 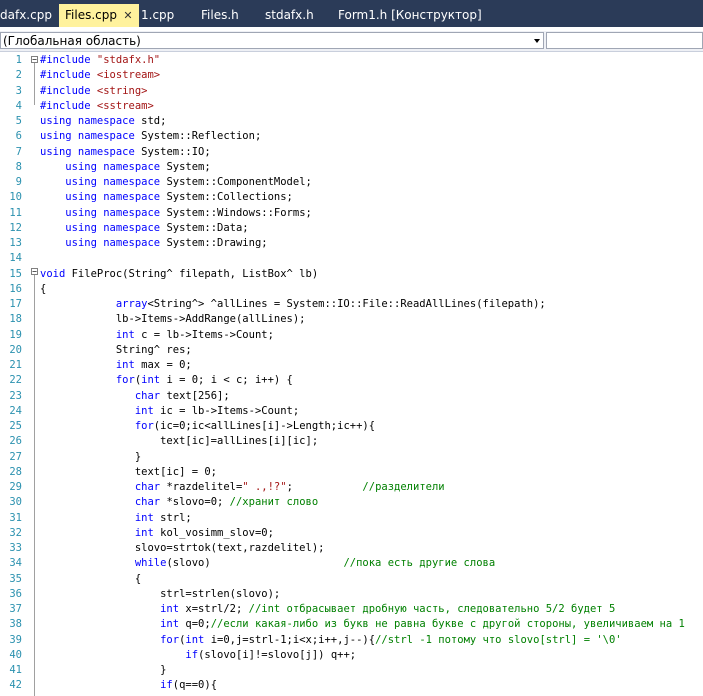 I want to click on code-text: char *razdelitel=" .,!?"; //разделители, so click(x=242, y=487).